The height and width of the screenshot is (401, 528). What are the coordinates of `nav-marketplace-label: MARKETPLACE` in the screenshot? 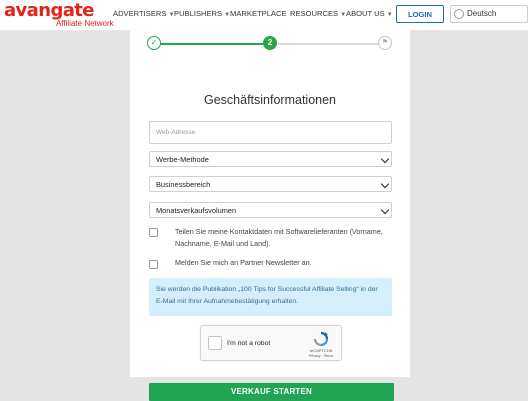 It's located at (258, 13).